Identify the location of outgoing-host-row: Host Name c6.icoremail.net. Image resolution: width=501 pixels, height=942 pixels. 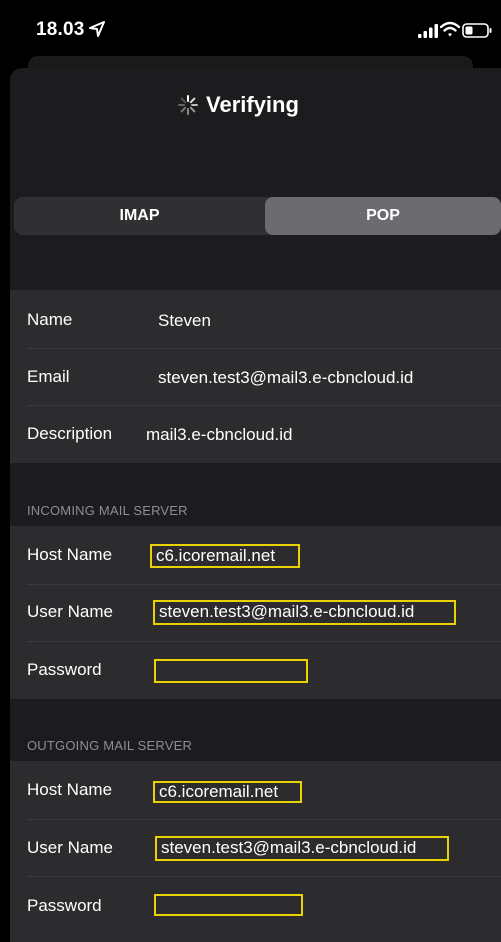
(255, 790).